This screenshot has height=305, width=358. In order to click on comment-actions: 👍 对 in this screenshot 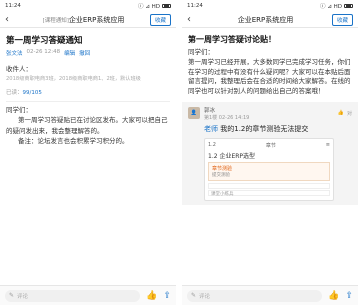, I will do `click(345, 113)`.